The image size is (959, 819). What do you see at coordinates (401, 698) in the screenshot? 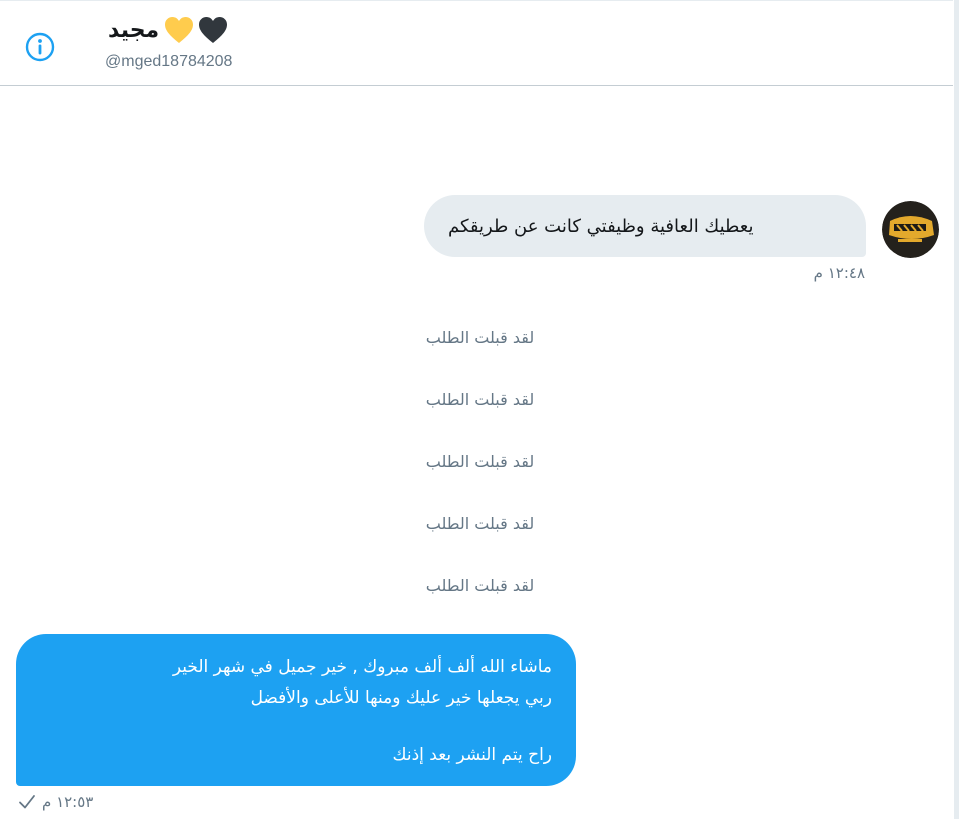
I see `outgoing-message-line: ربي يجعلها خير عليك ومنها للأعلى والأفضل` at bounding box center [401, 698].